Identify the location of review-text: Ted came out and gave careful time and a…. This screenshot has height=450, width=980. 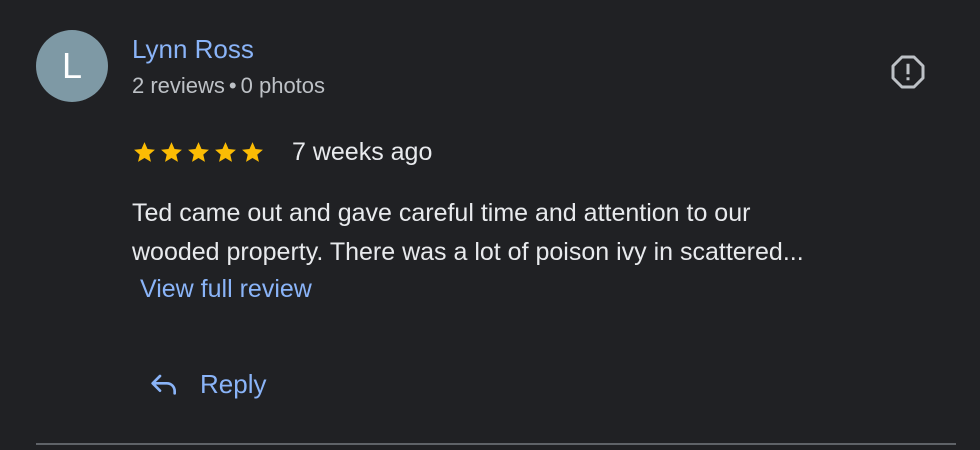
(532, 233).